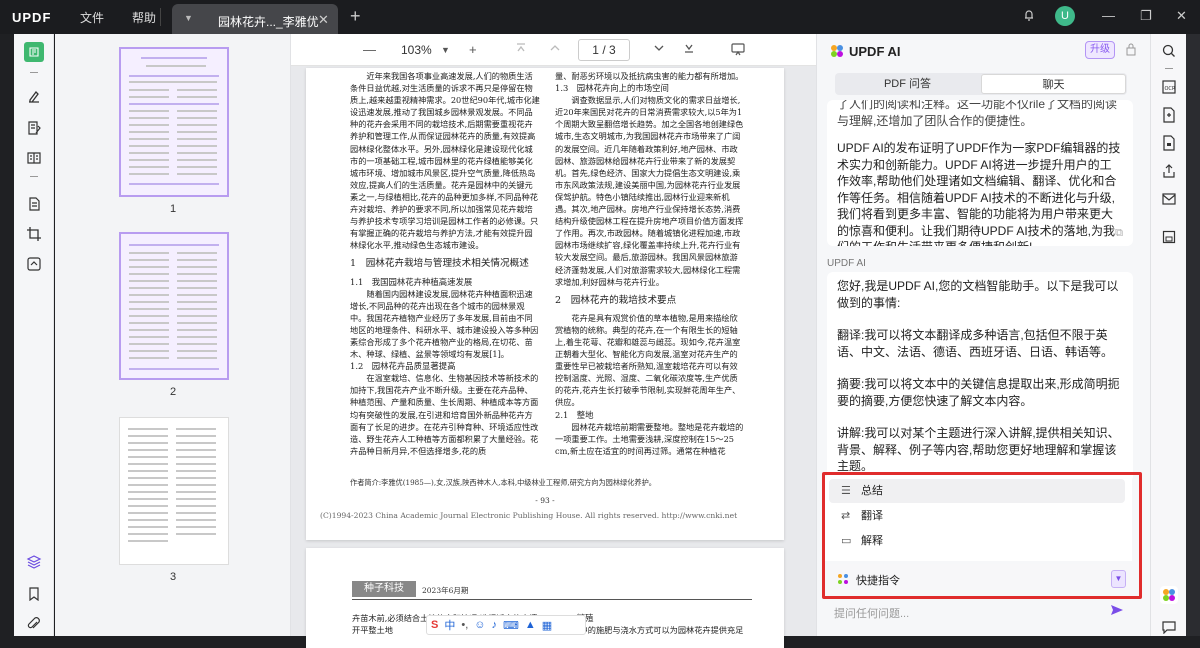 Image resolution: width=1200 pixels, height=648 pixels. What do you see at coordinates (445, 590) in the screenshot?
I see `journal-date: 2023年6月期` at bounding box center [445, 590].